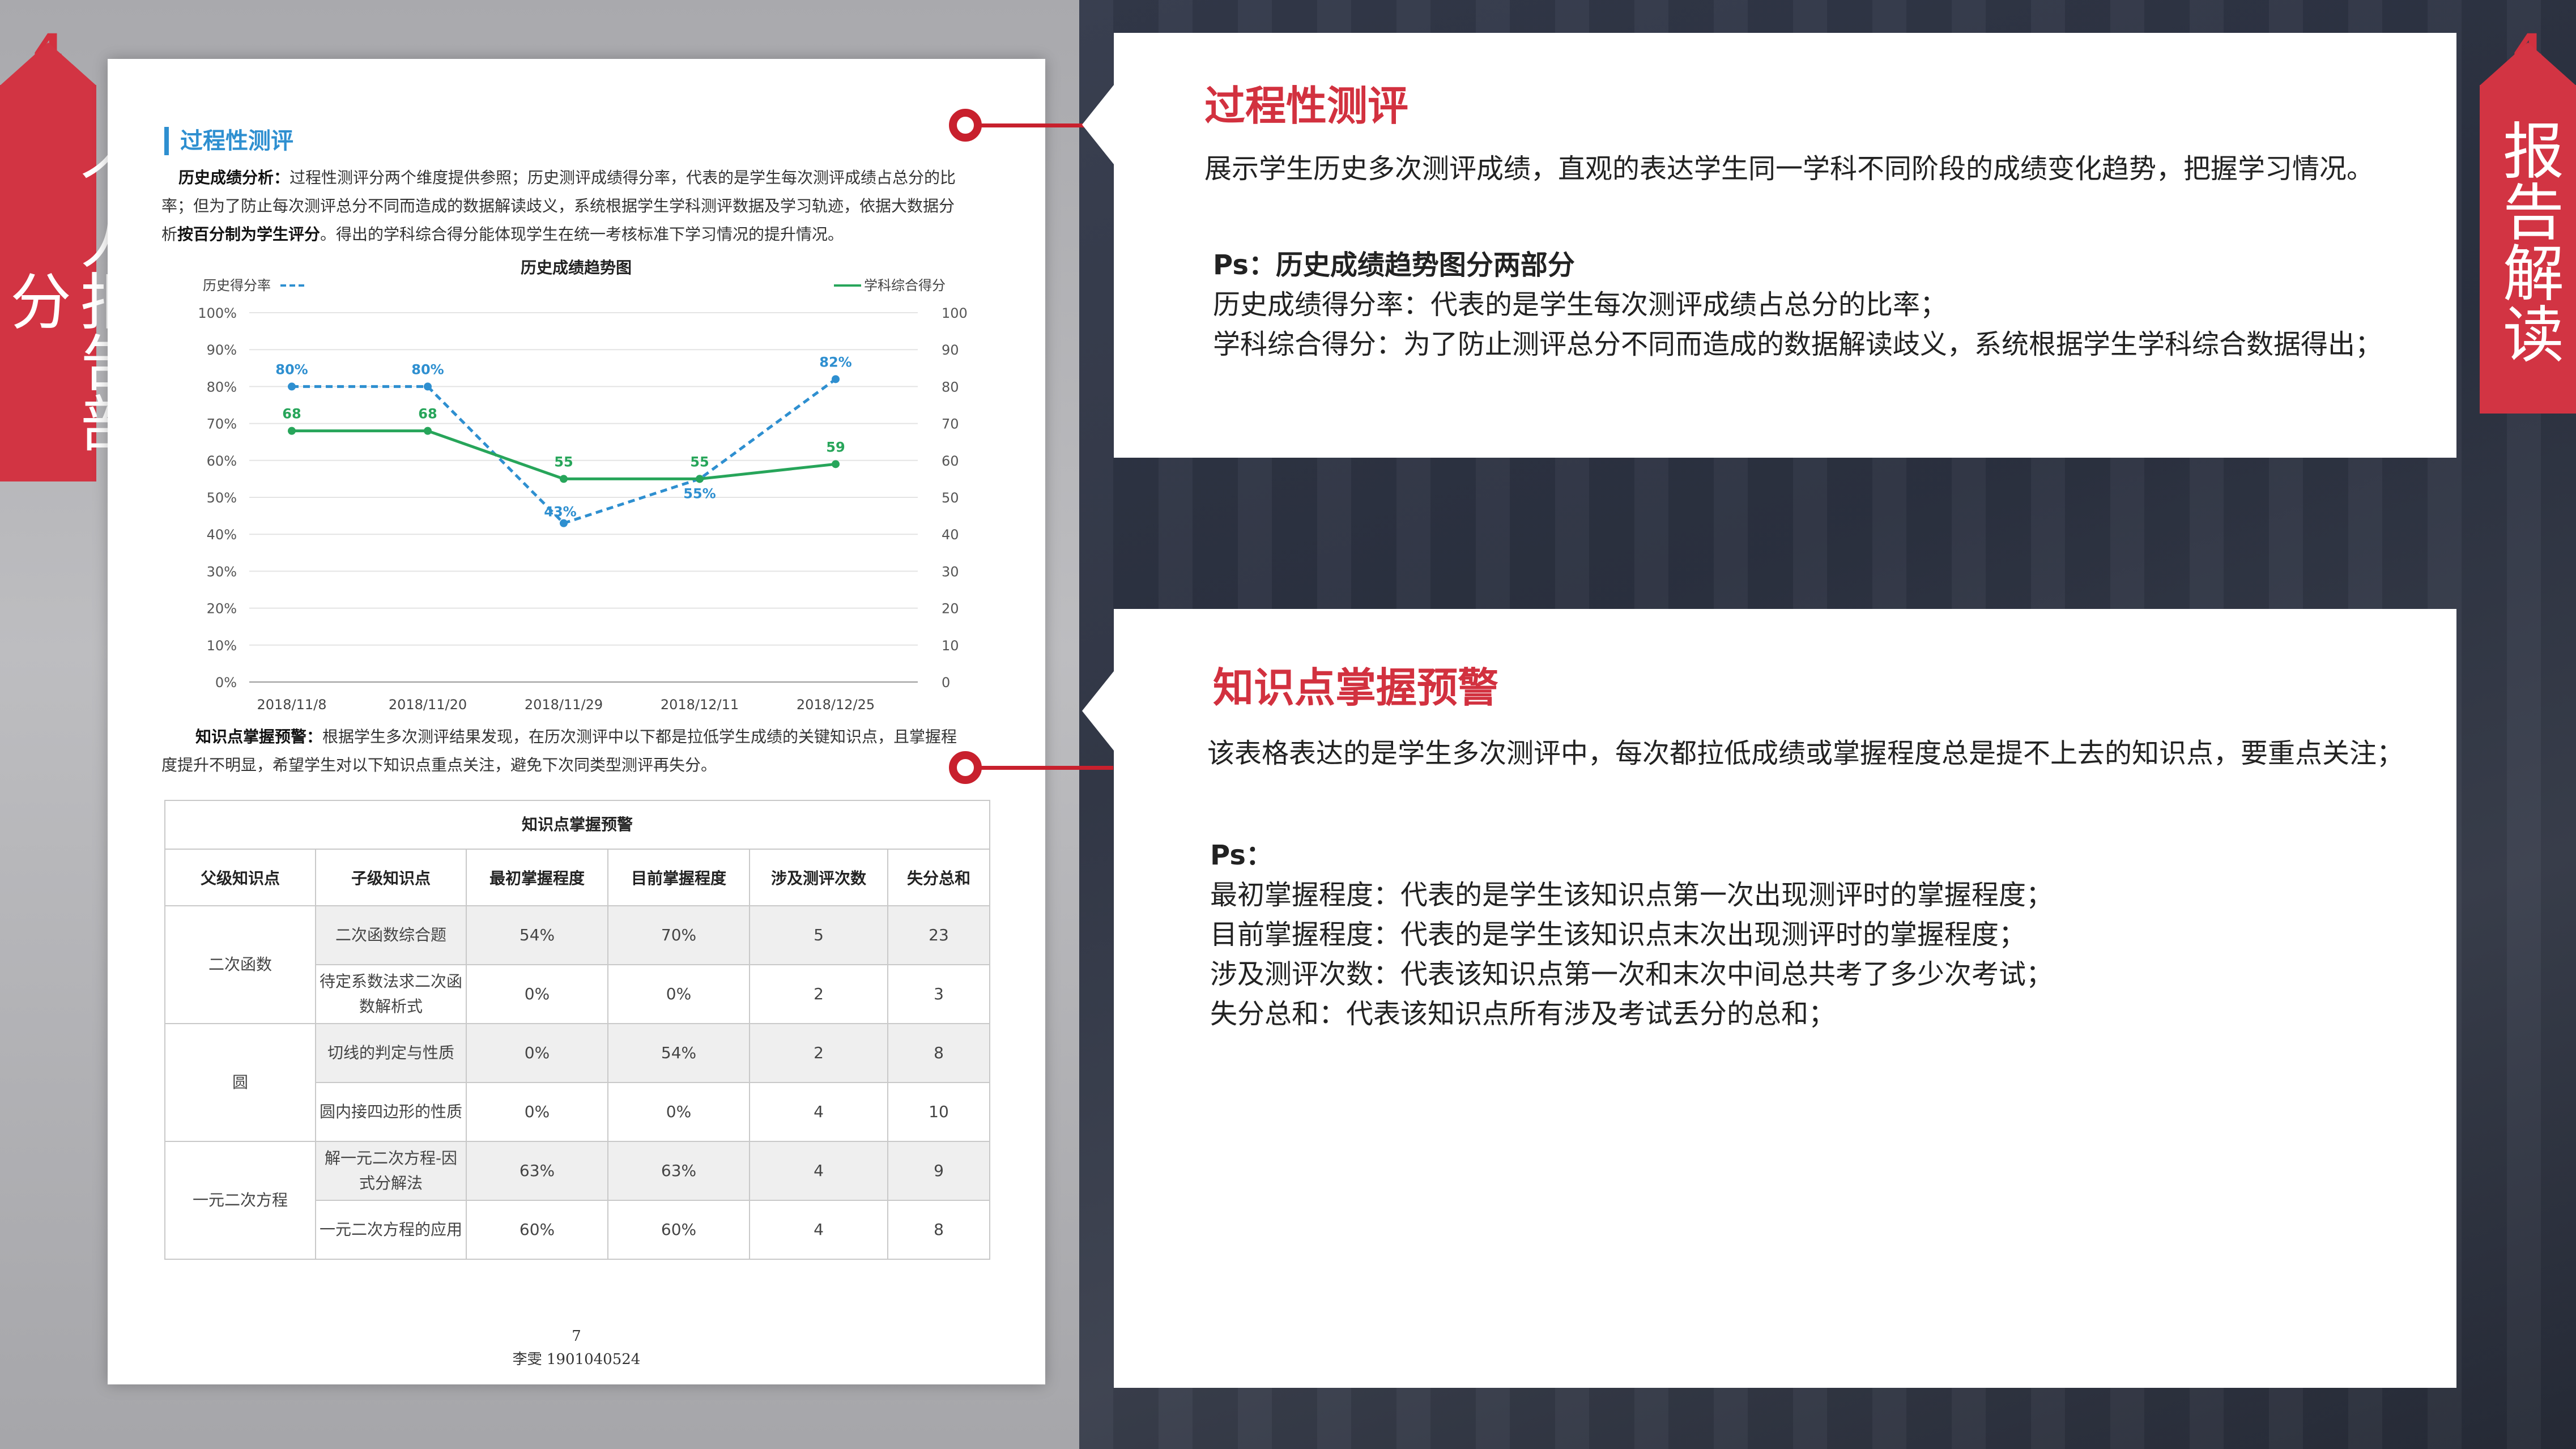  What do you see at coordinates (818, 878) in the screenshot?
I see `header-times: 涉及测评次数` at bounding box center [818, 878].